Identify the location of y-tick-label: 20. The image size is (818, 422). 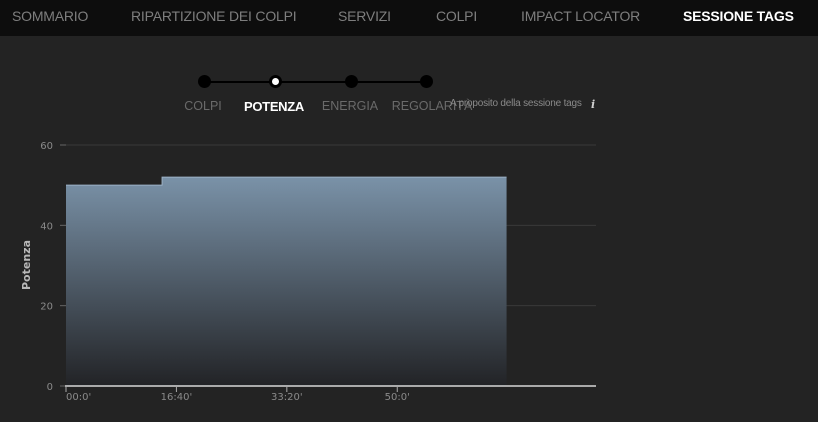
(46, 307).